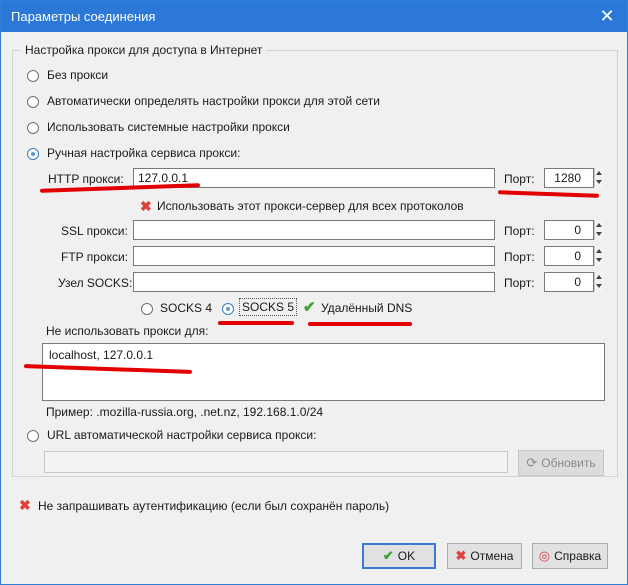 The width and height of the screenshot is (628, 585). I want to click on pac-url-input, so click(276, 462).